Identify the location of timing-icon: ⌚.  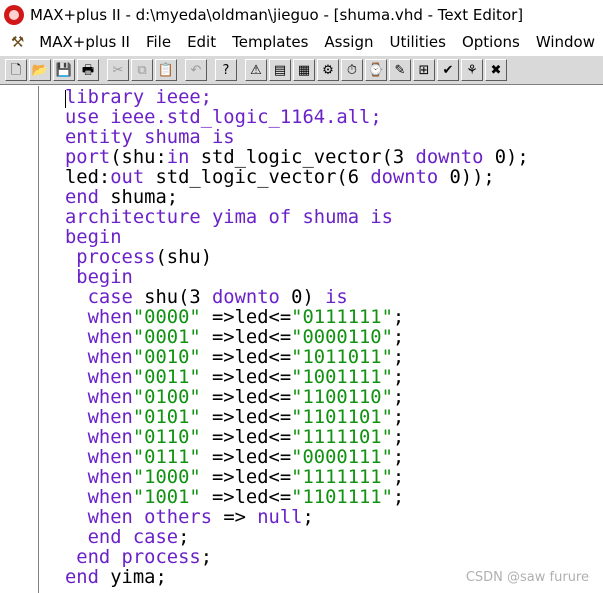
(376, 70).